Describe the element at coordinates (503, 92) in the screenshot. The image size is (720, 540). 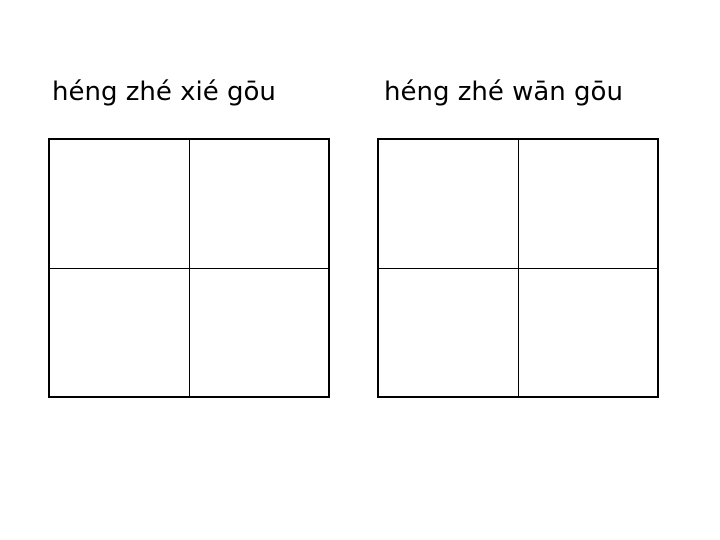
I see `stroke-name-label-2: héng zhé wān gōu` at that location.